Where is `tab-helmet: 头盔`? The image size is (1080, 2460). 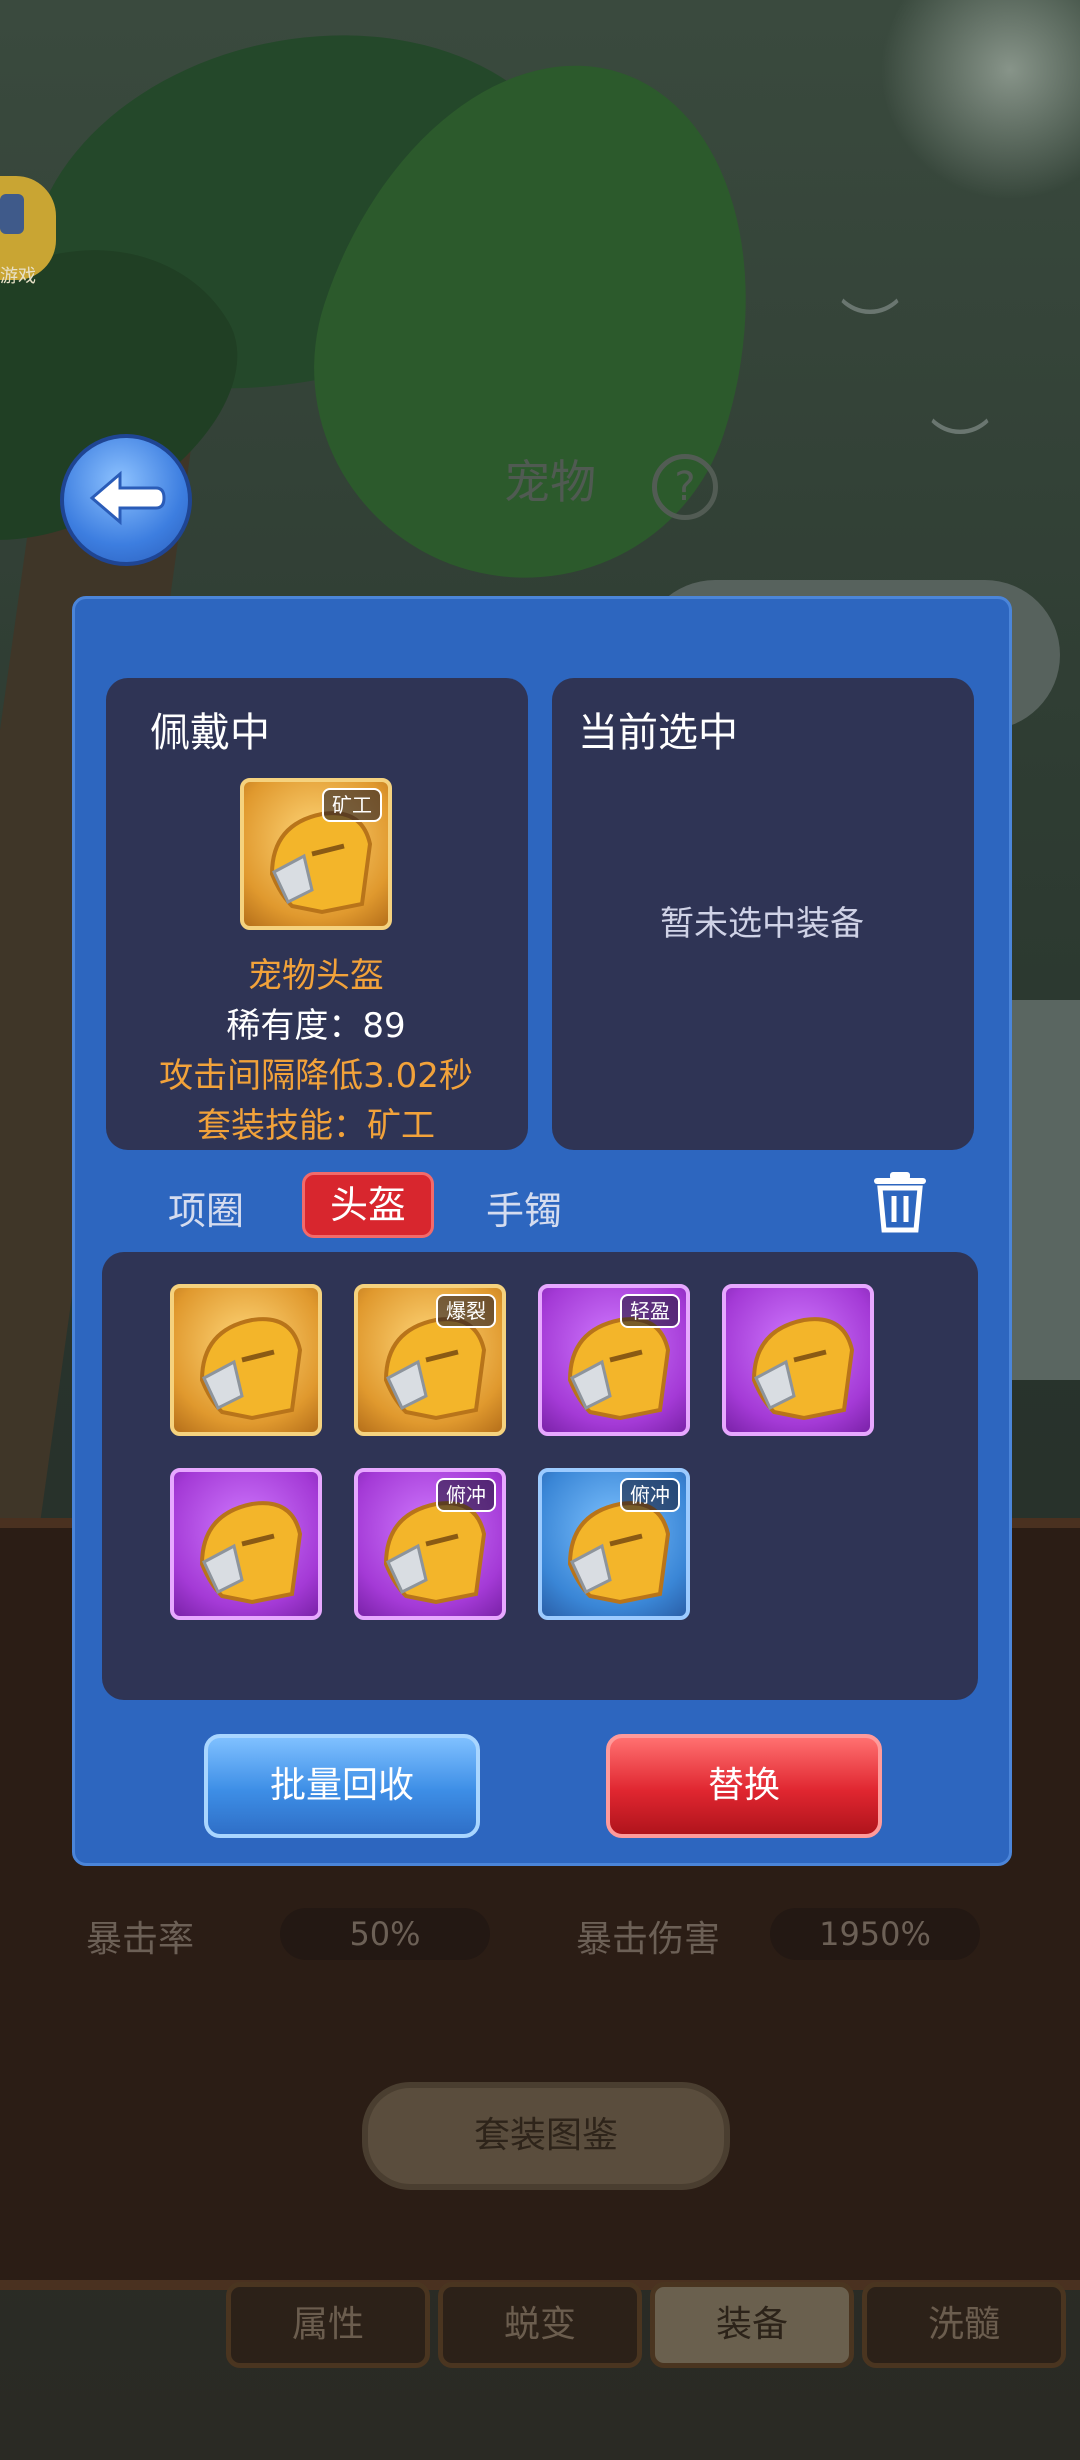
tab-helmet: 头盔 is located at coordinates (368, 1205).